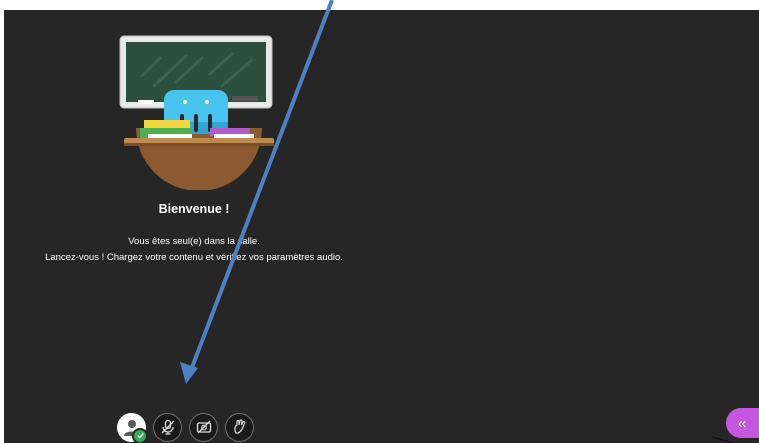 Image resolution: width=759 pixels, height=443 pixels. Describe the element at coordinates (194, 209) in the screenshot. I see `welcome-title: Bienvenue !` at that location.